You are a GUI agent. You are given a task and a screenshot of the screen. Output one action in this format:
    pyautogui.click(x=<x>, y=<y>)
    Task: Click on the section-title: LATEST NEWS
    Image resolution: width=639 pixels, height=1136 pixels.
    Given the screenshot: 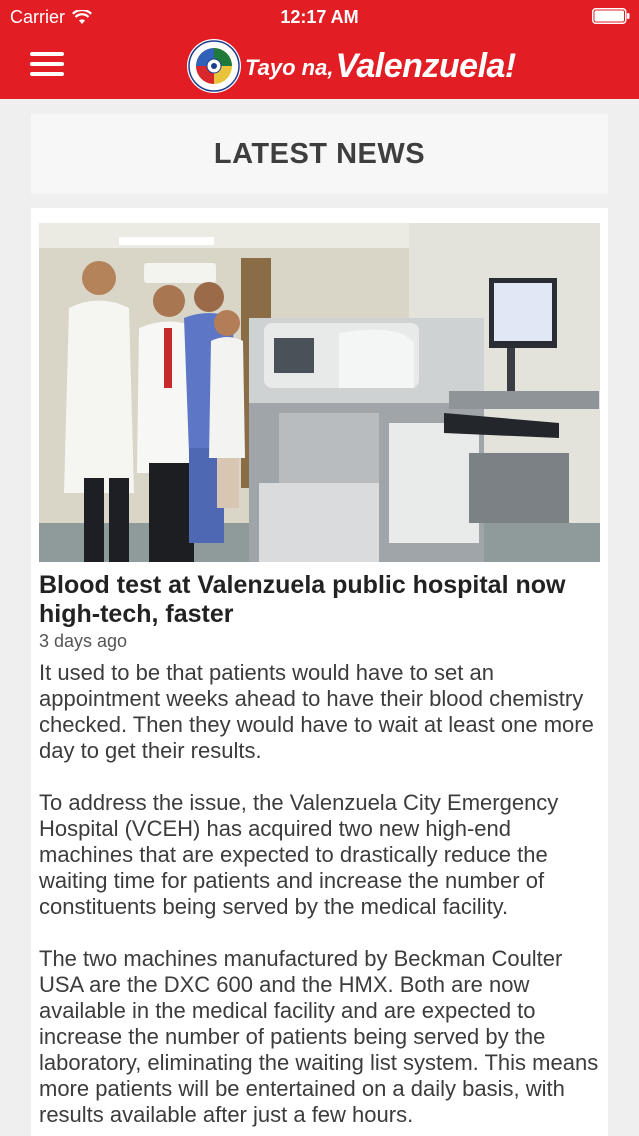 What is the action you would take?
    pyautogui.click(x=319, y=153)
    